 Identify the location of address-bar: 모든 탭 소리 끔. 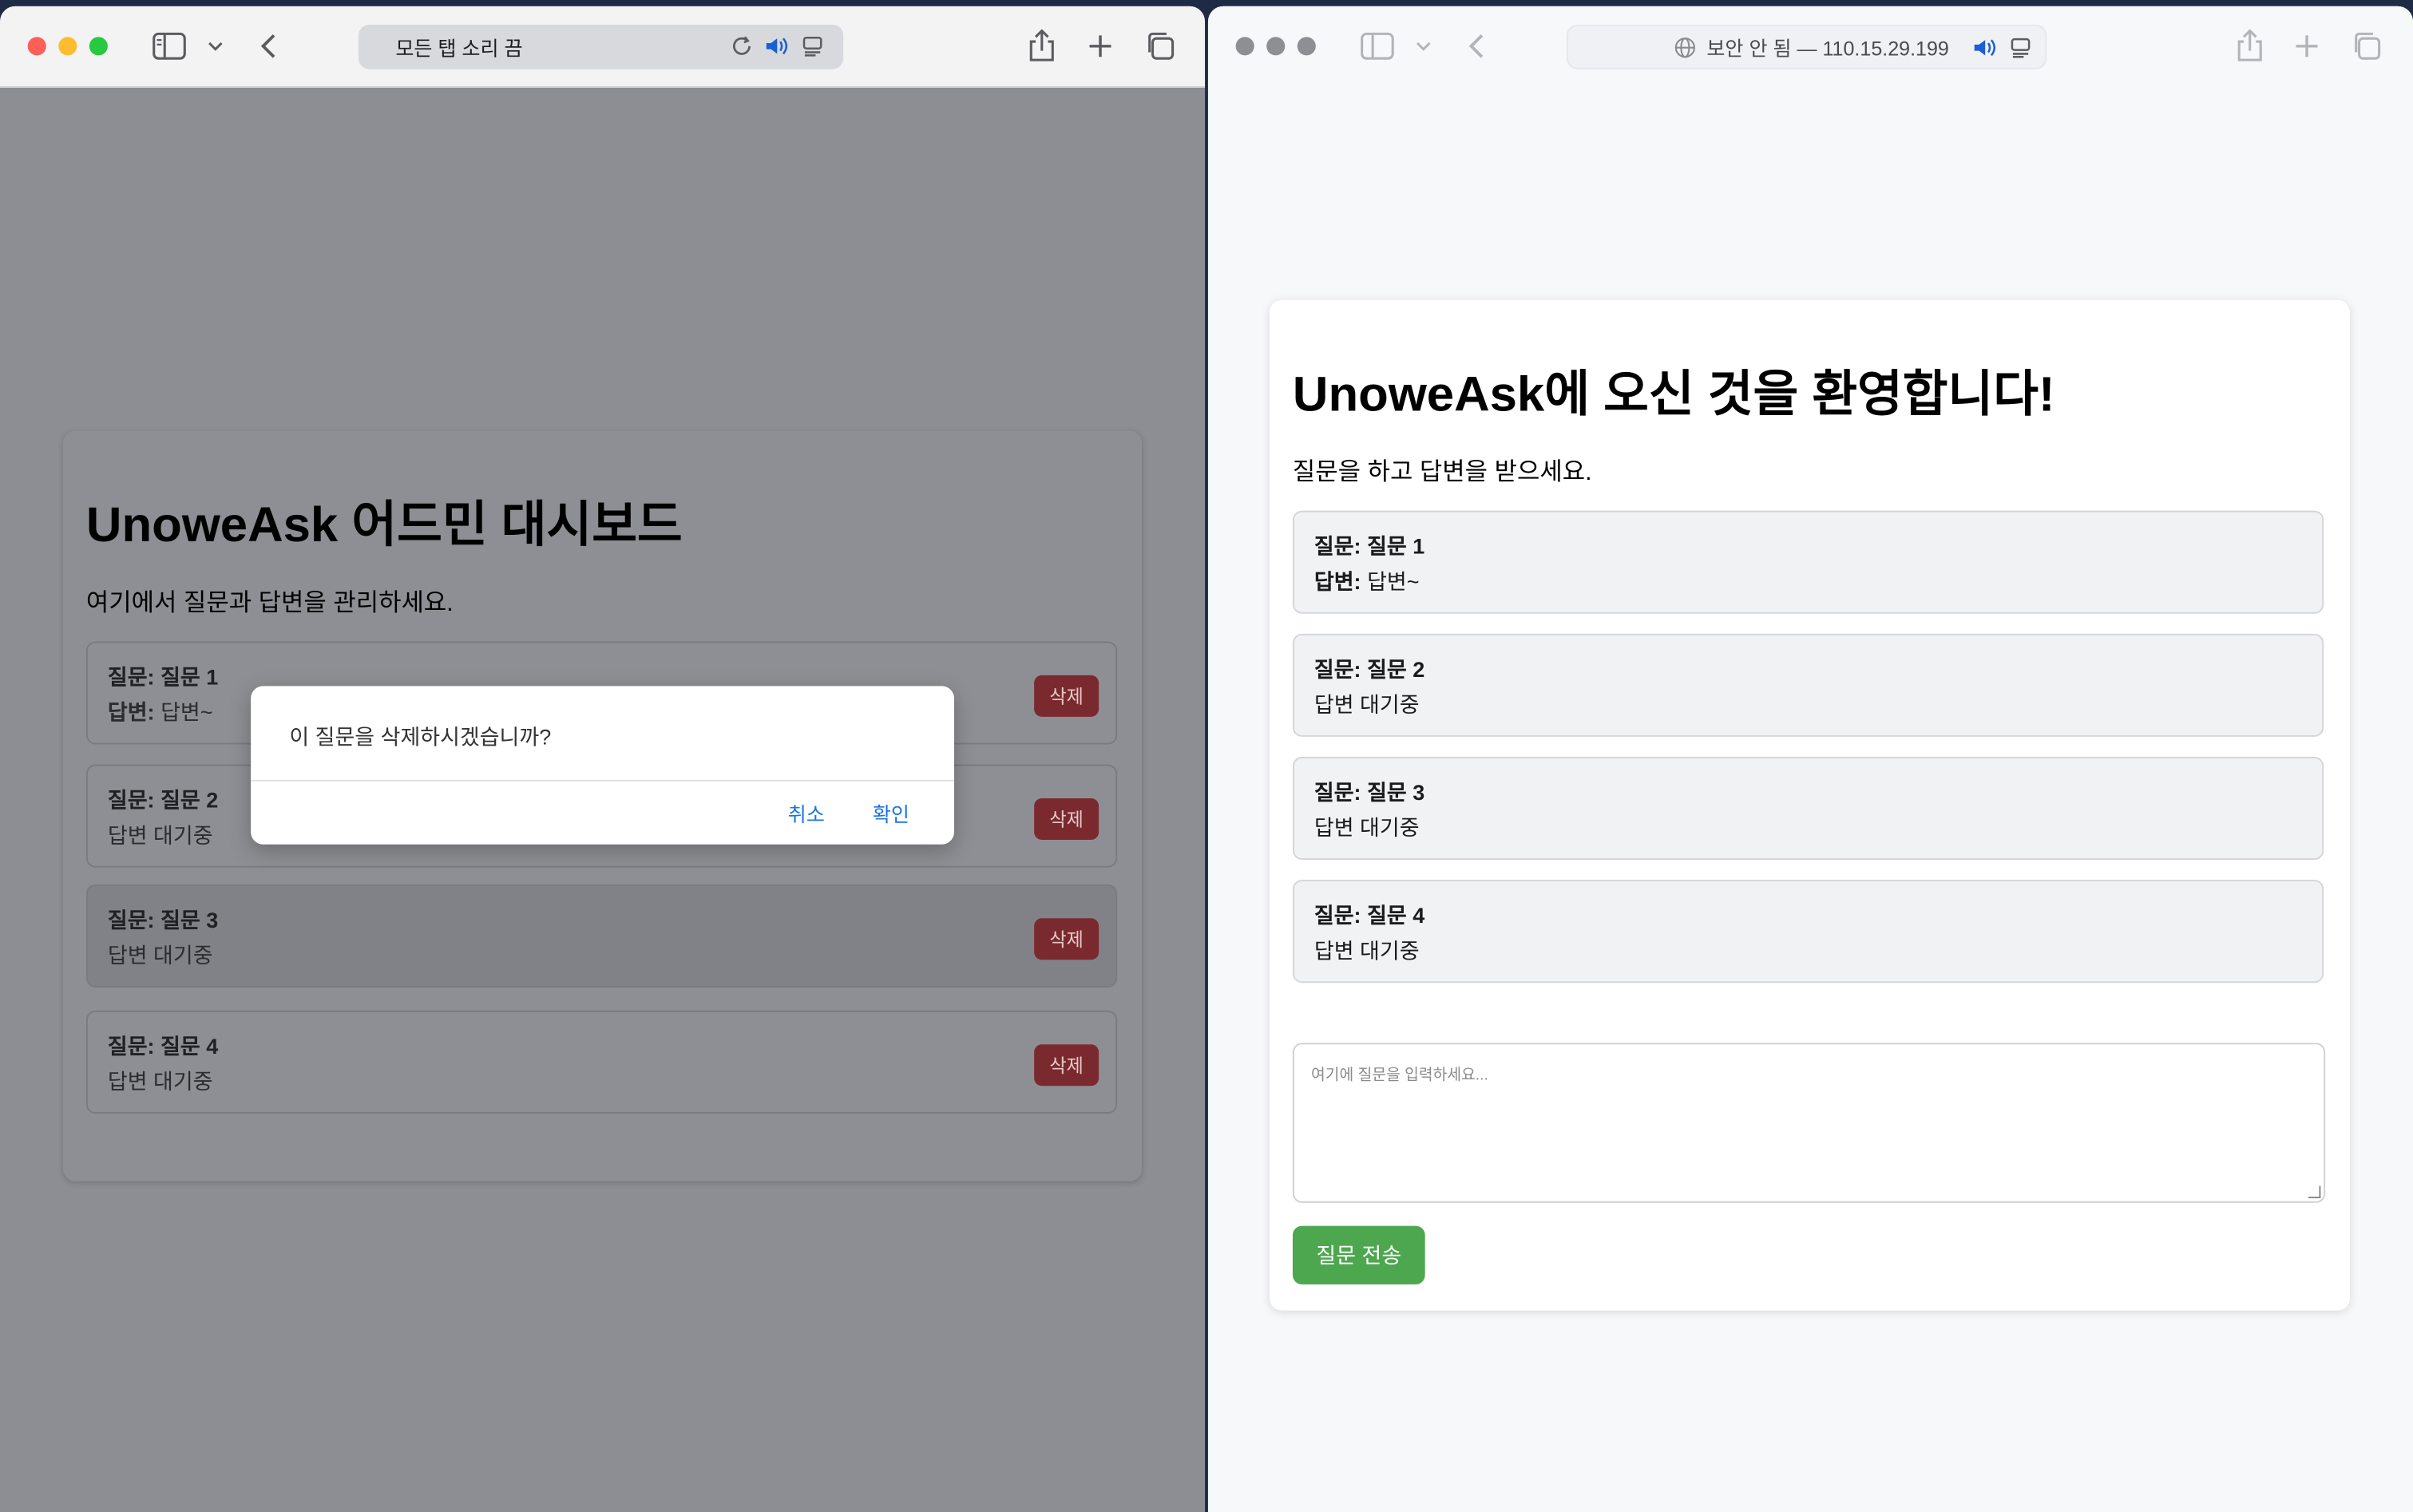
(602, 46).